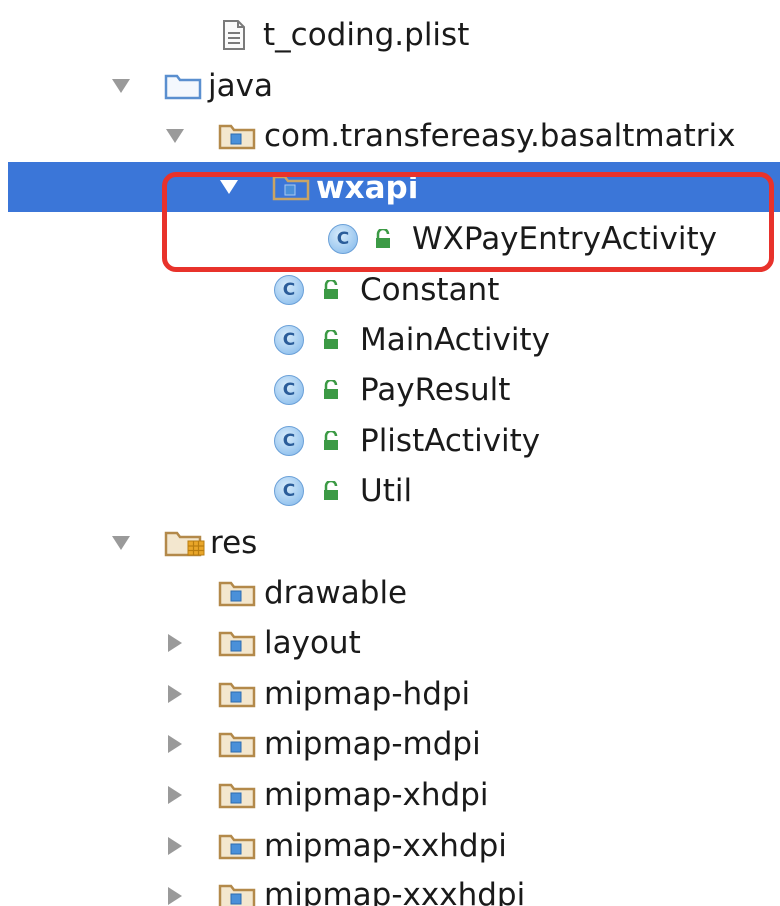 This screenshot has height=906, width=780. Describe the element at coordinates (386, 491) in the screenshot. I see `tree-item-label: Util` at that location.